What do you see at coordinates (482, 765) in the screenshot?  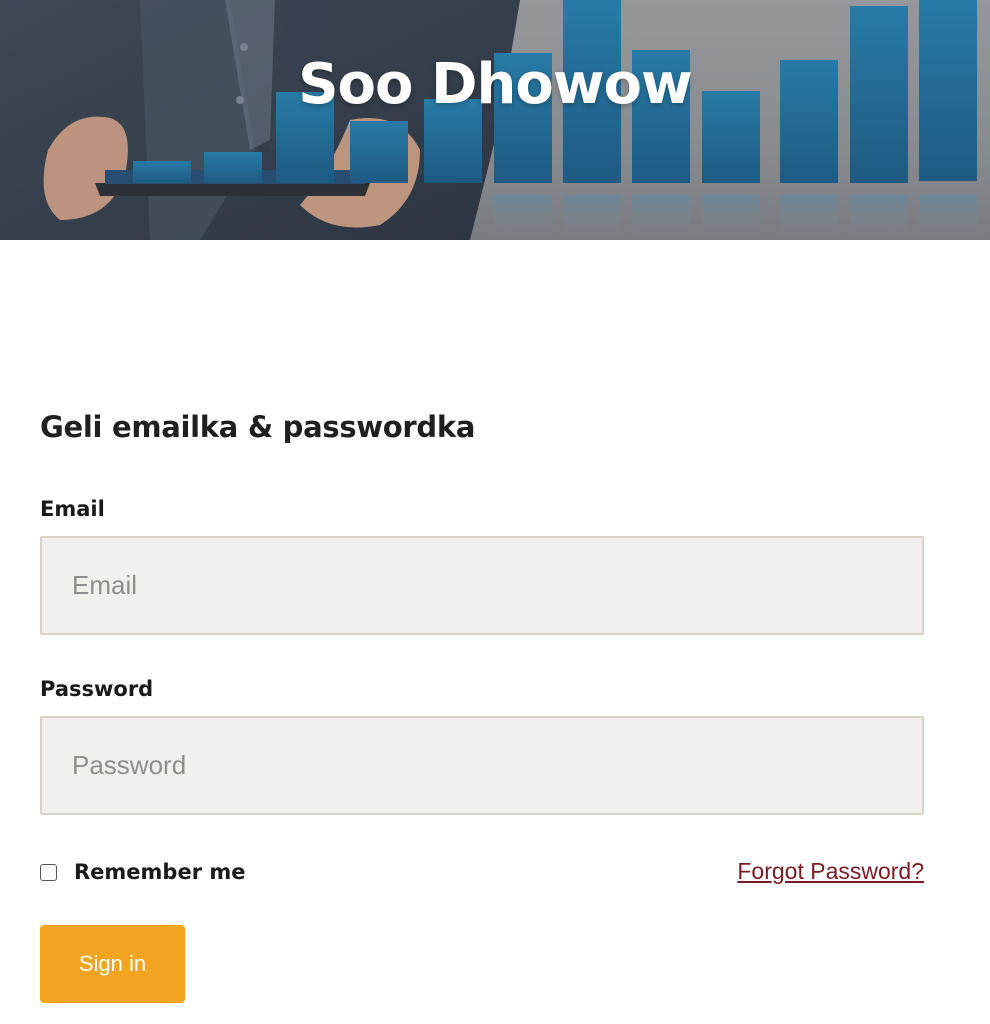 I see `password-field` at bounding box center [482, 765].